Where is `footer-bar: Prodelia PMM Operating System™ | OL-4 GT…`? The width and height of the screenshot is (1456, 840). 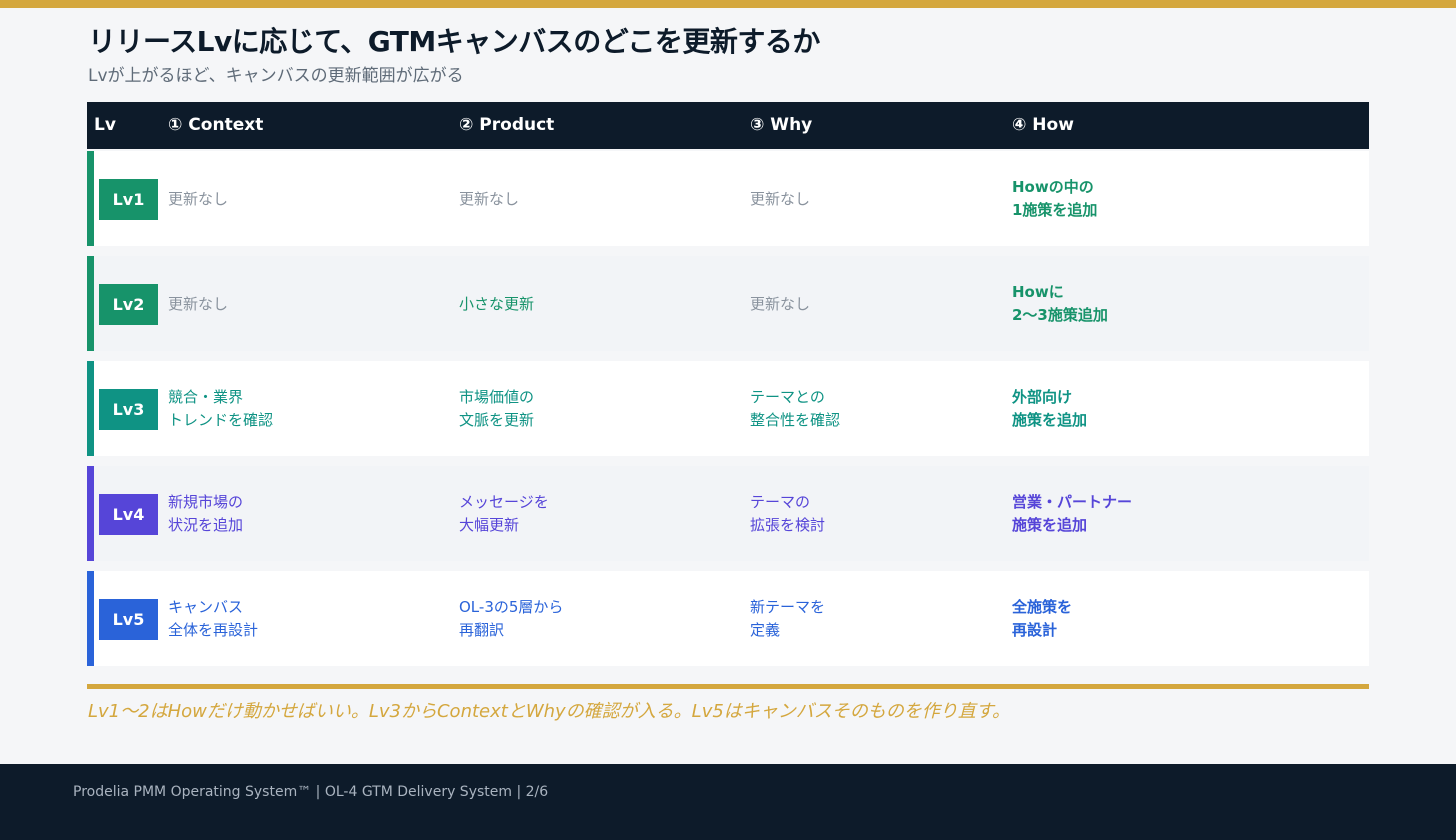 footer-bar: Prodelia PMM Operating System™ | OL-4 GT… is located at coordinates (728, 802).